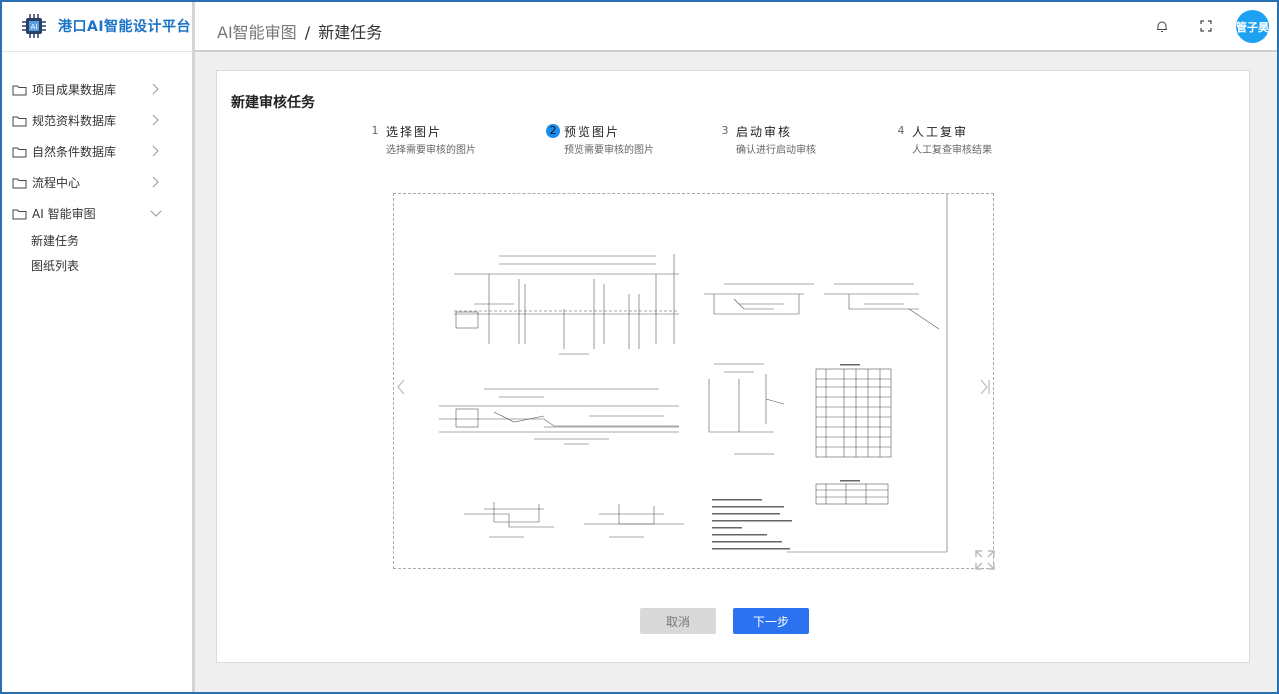 The height and width of the screenshot is (694, 1279). Describe the element at coordinates (125, 26) in the screenshot. I see `app-title: 港口AI智能设计平台` at that location.